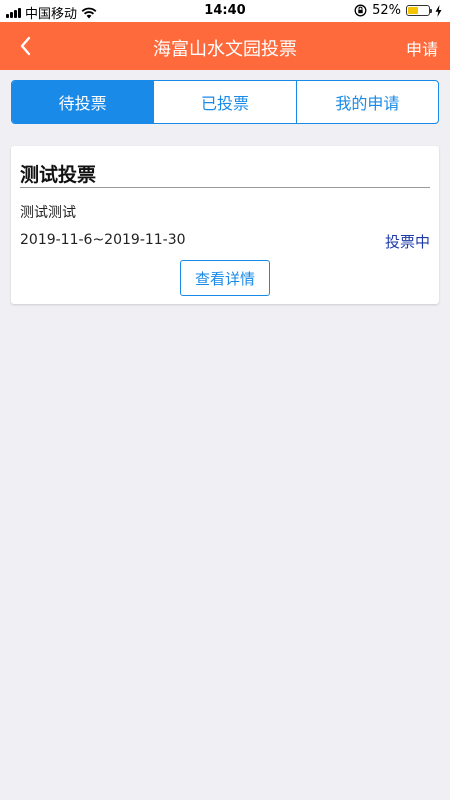 The image size is (450, 800). I want to click on battery-cap, so click(431, 11).